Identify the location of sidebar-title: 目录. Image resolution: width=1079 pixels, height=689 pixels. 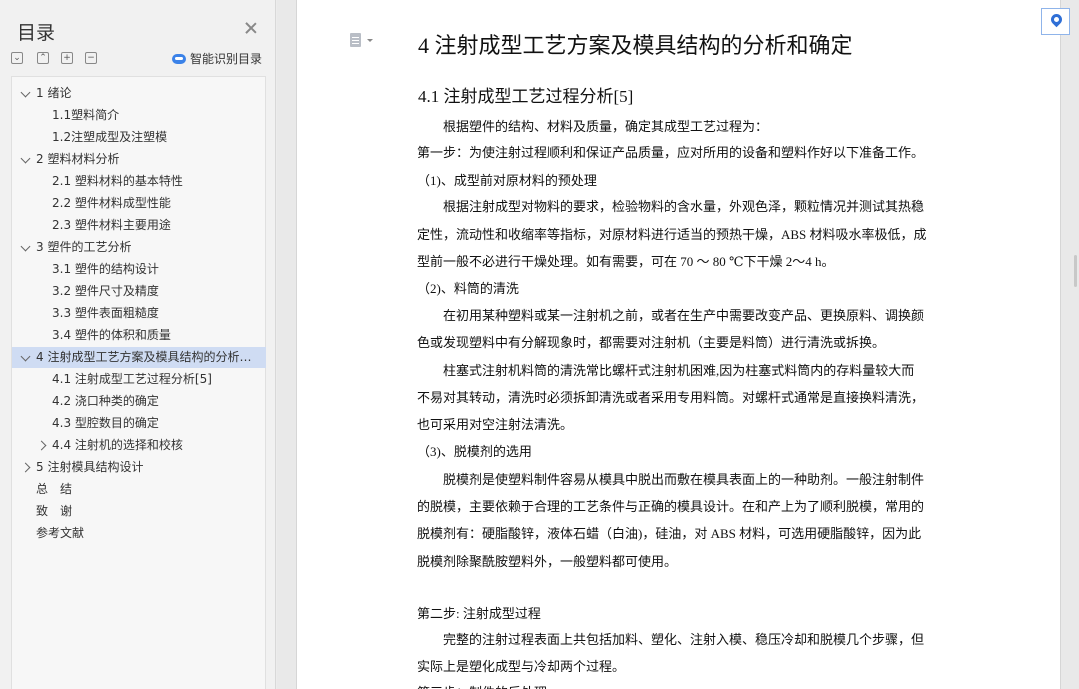
(36, 33).